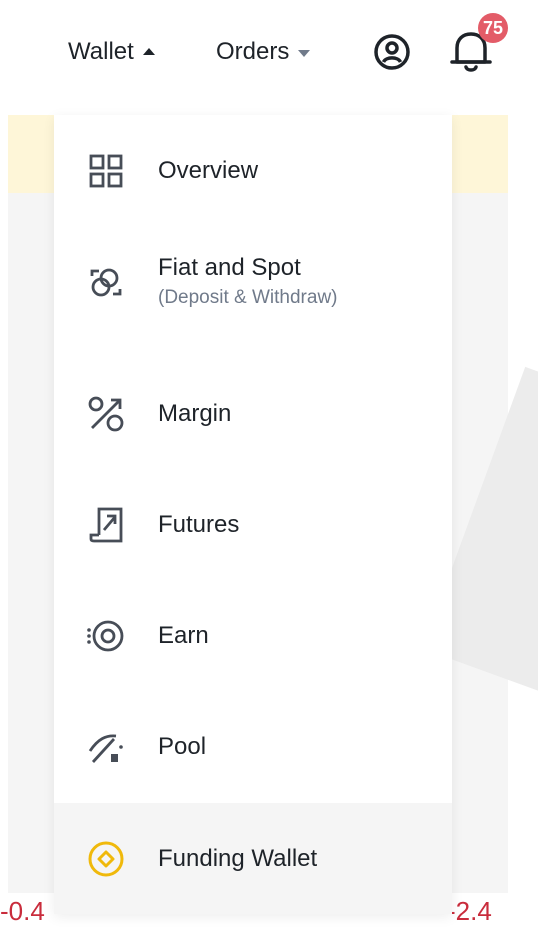 This screenshot has width=538, height=936. What do you see at coordinates (238, 858) in the screenshot?
I see `menu-item-label: Funding Wallet` at bounding box center [238, 858].